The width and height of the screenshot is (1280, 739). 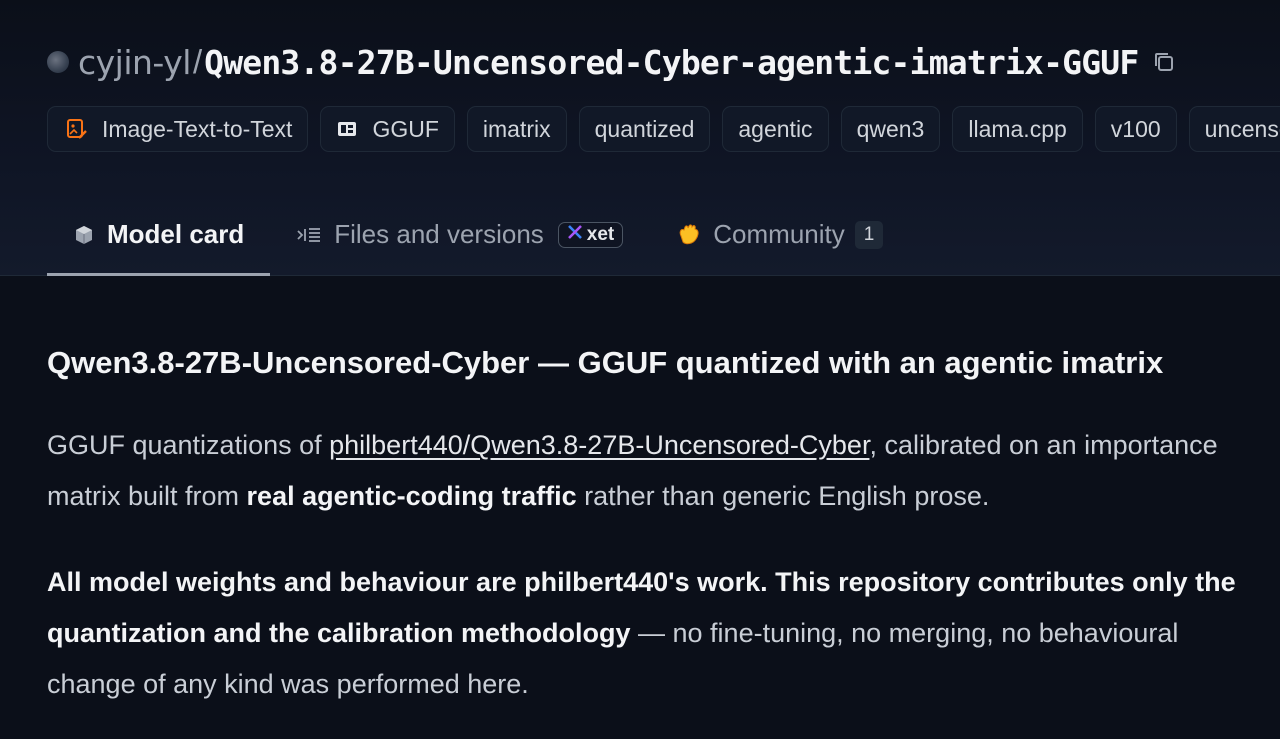 What do you see at coordinates (347, 129) in the screenshot?
I see `gguf-icon` at bounding box center [347, 129].